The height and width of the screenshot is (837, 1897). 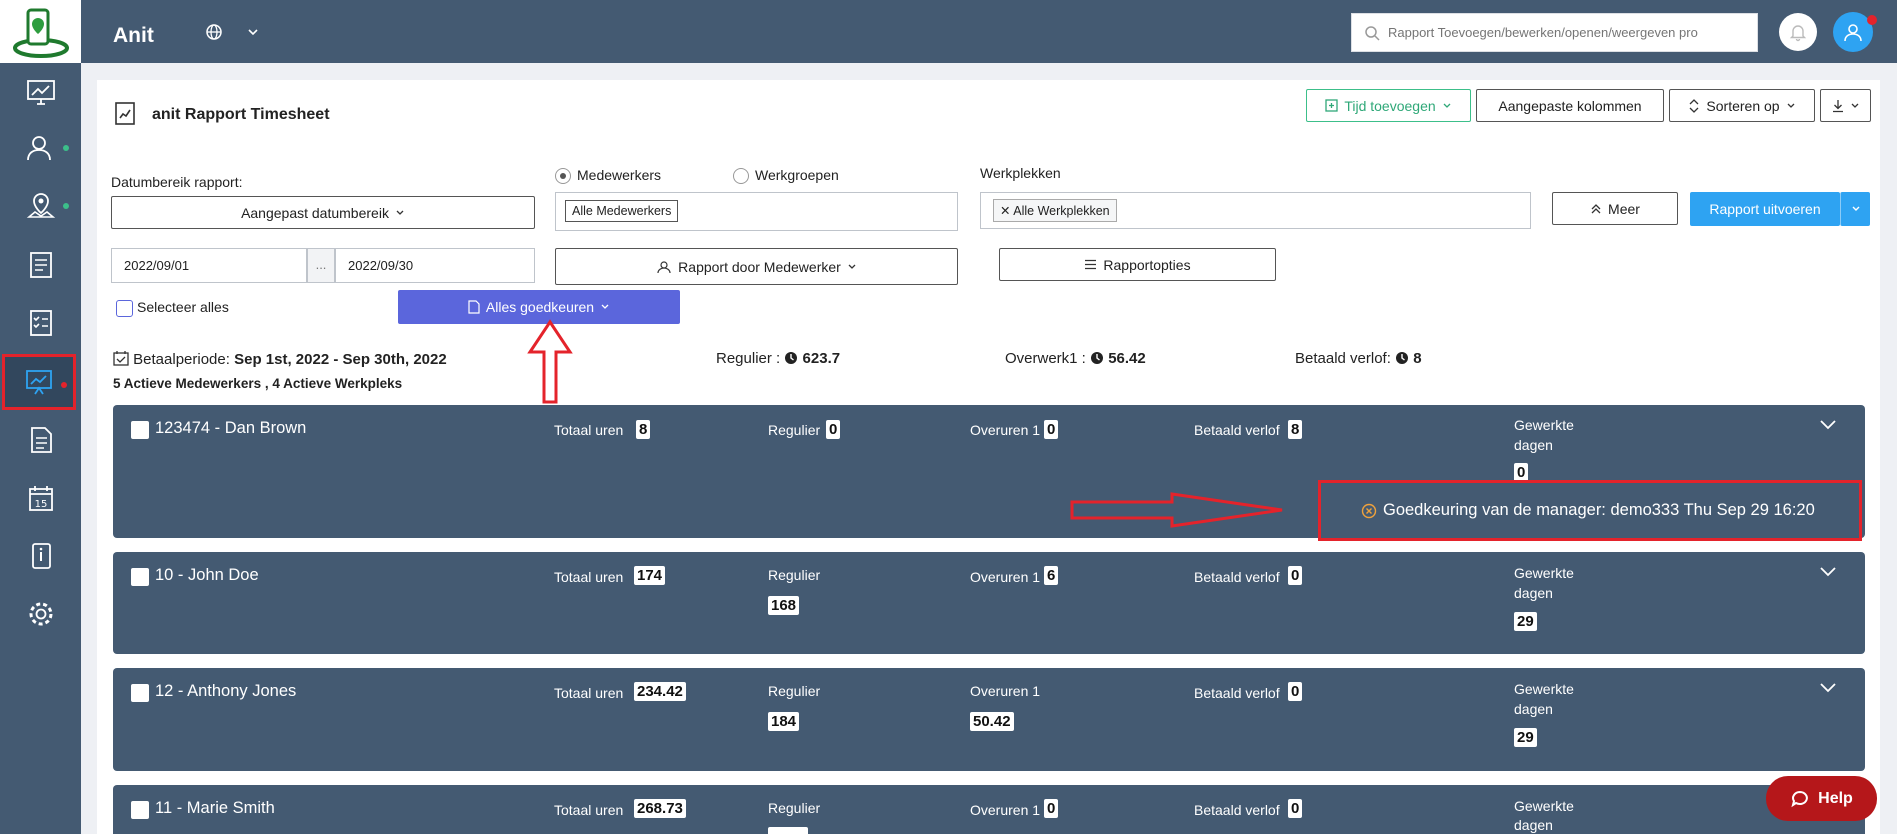 What do you see at coordinates (209, 265) in the screenshot?
I see `start-date-input: 2022/09/01` at bounding box center [209, 265].